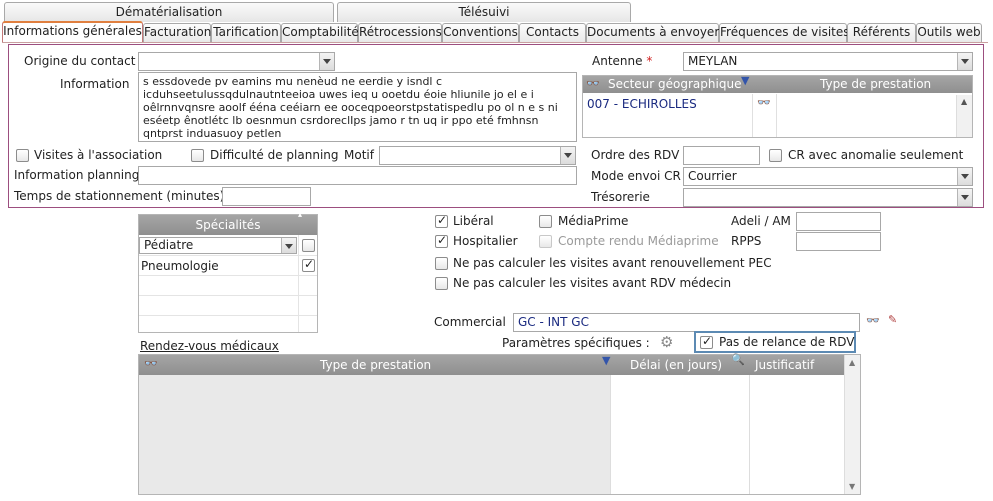 The height and width of the screenshot is (501, 993). I want to click on tab-tarification: Tarification, so click(246, 32).